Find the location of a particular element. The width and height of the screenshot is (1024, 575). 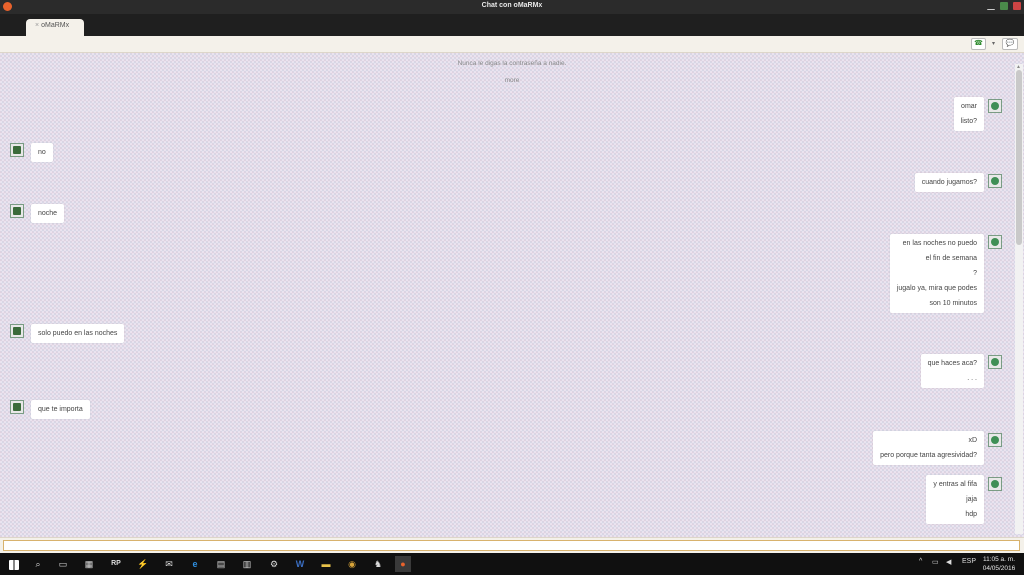

close-button is located at coordinates (1017, 6).